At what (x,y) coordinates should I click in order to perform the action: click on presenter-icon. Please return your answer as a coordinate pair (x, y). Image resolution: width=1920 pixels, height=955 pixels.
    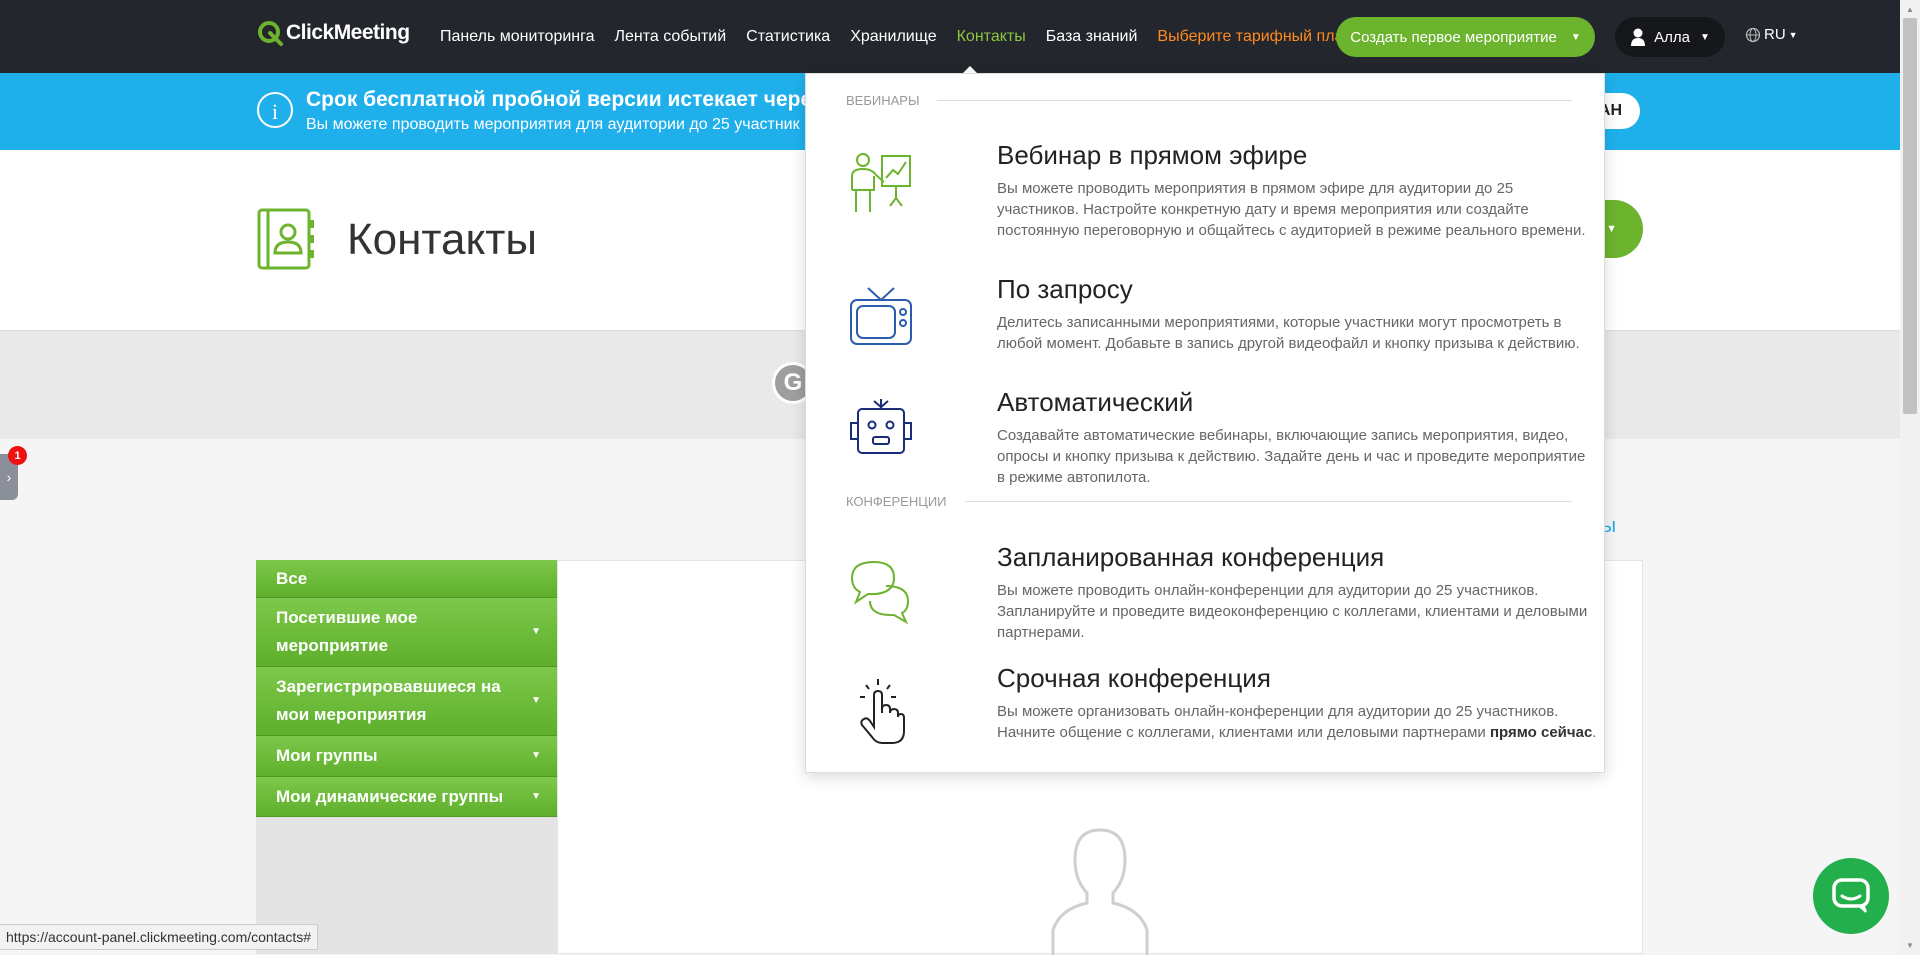
    Looking at the image, I should click on (881, 182).